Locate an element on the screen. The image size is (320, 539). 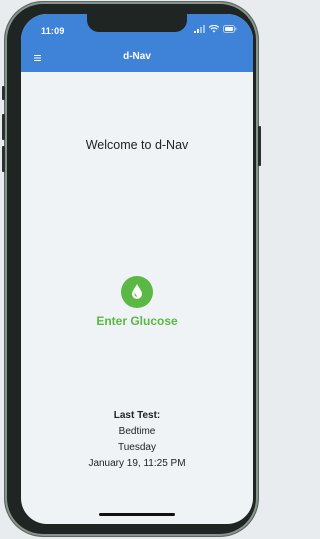
notch is located at coordinates (137, 23).